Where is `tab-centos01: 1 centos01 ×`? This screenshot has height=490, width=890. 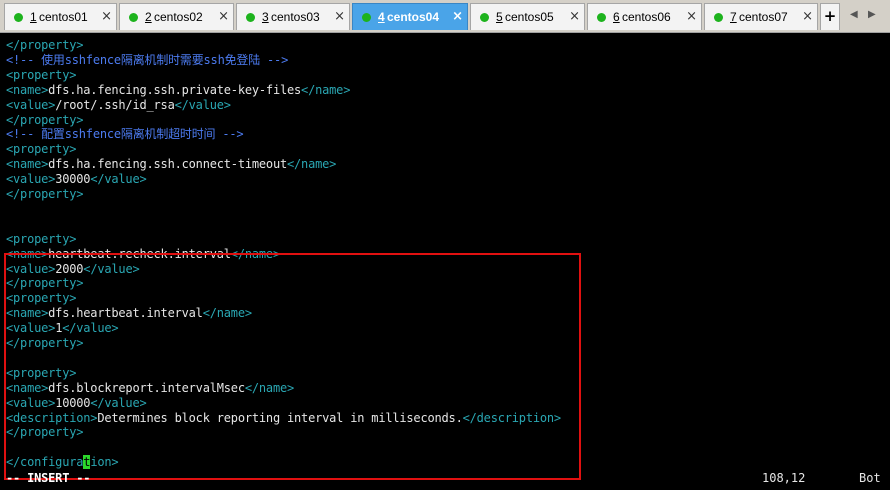
tab-centos01: 1 centos01 × is located at coordinates (60, 16).